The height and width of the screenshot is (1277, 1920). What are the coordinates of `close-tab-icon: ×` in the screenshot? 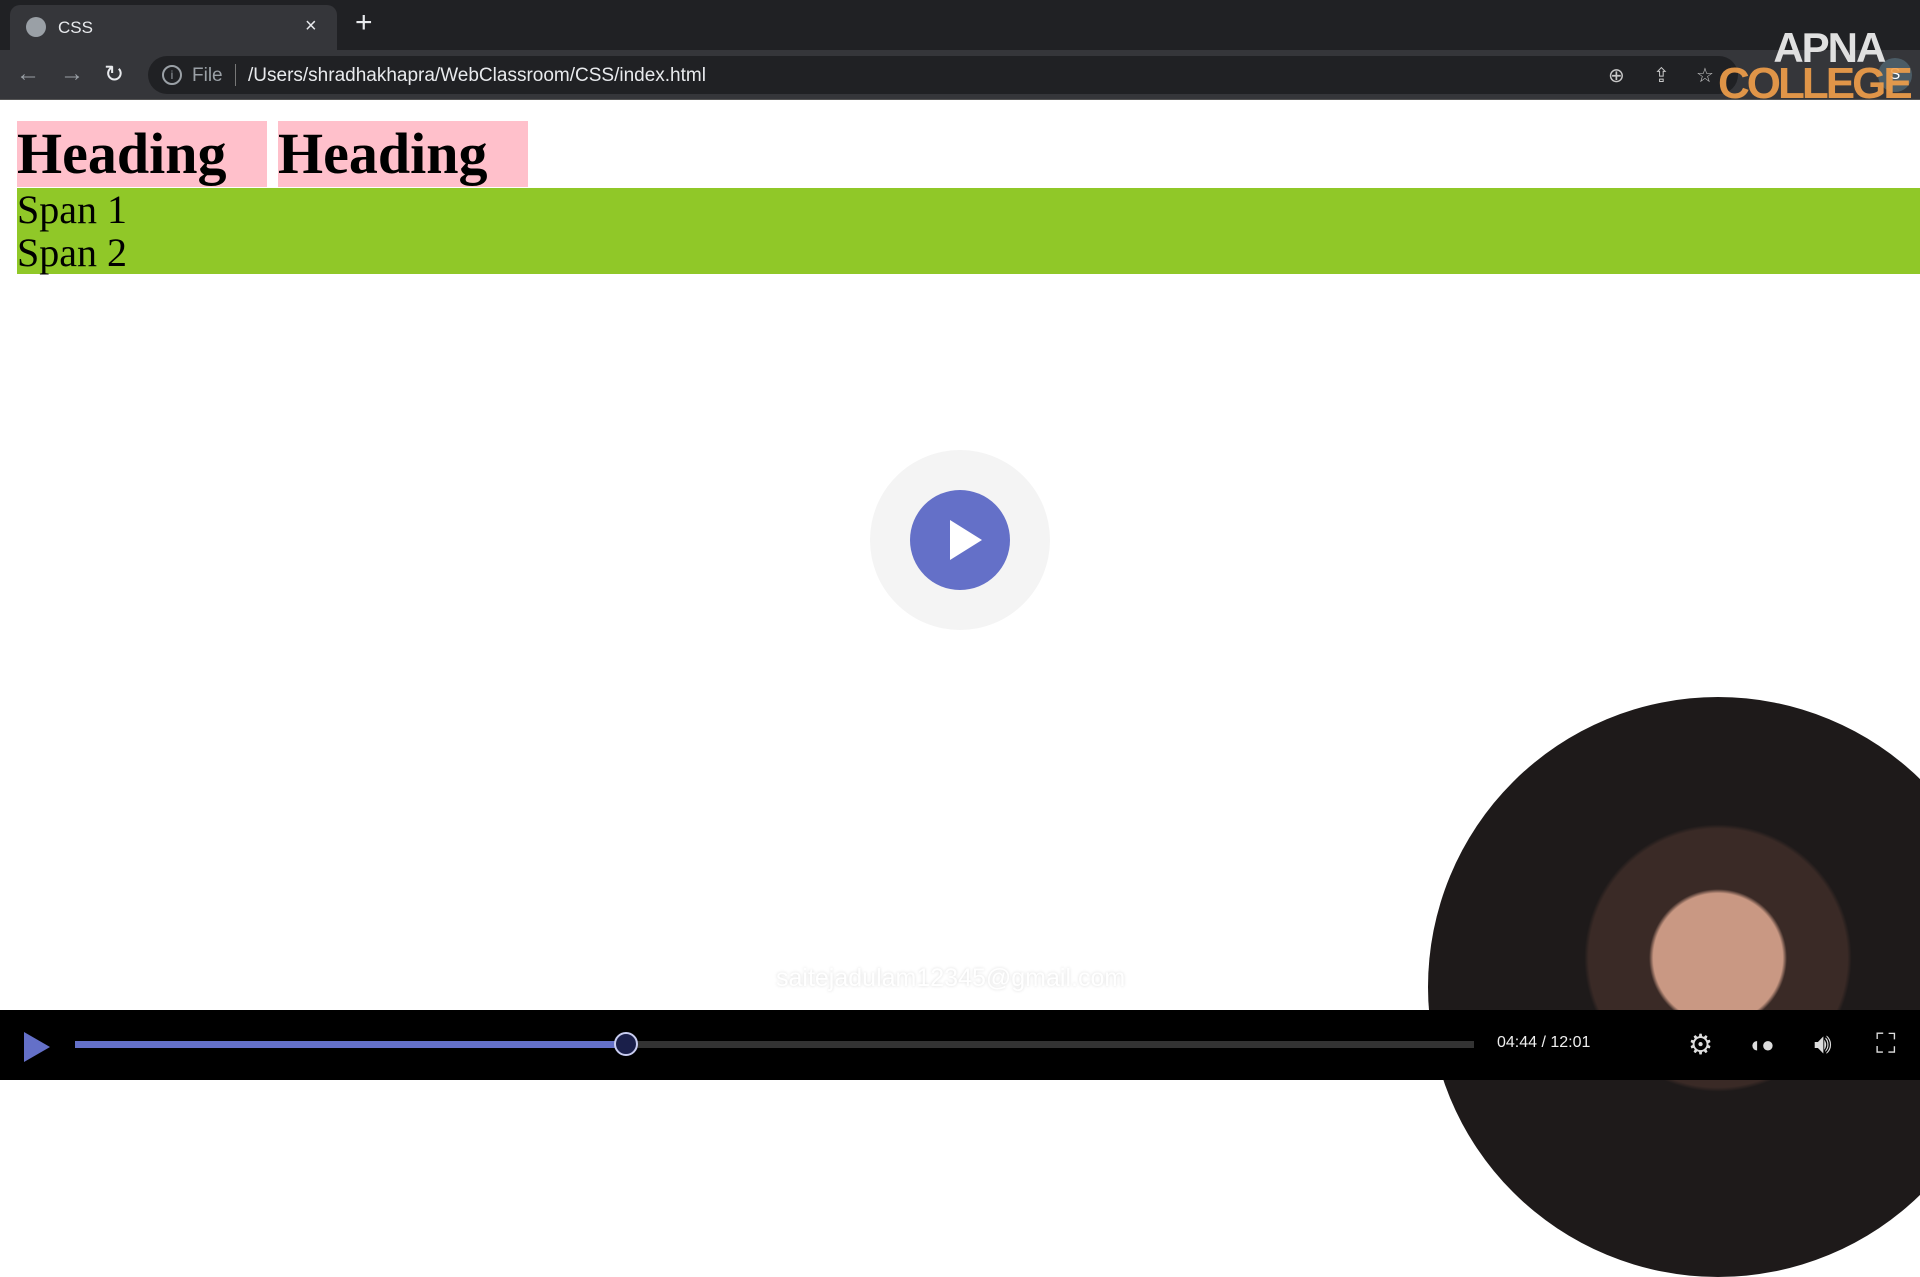 It's located at (311, 26).